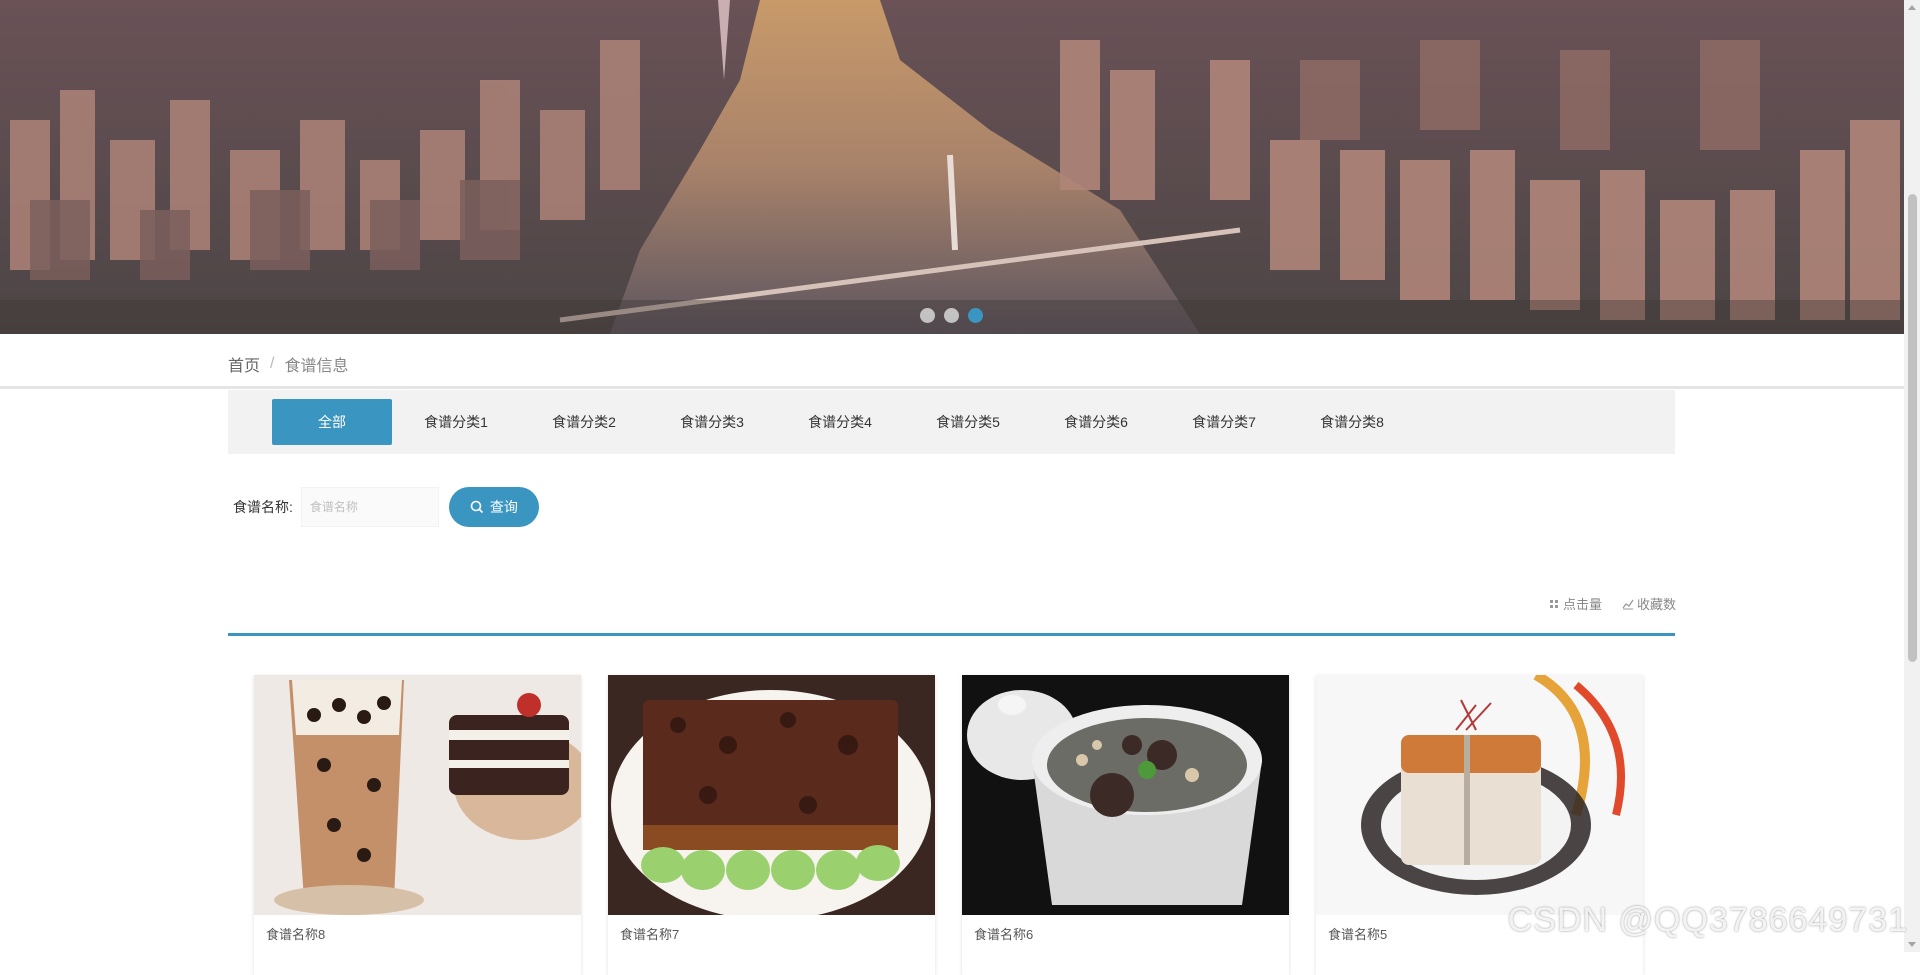 Image resolution: width=1920 pixels, height=975 pixels. What do you see at coordinates (1912, 7) in the screenshot?
I see `scroll-up-arrow` at bounding box center [1912, 7].